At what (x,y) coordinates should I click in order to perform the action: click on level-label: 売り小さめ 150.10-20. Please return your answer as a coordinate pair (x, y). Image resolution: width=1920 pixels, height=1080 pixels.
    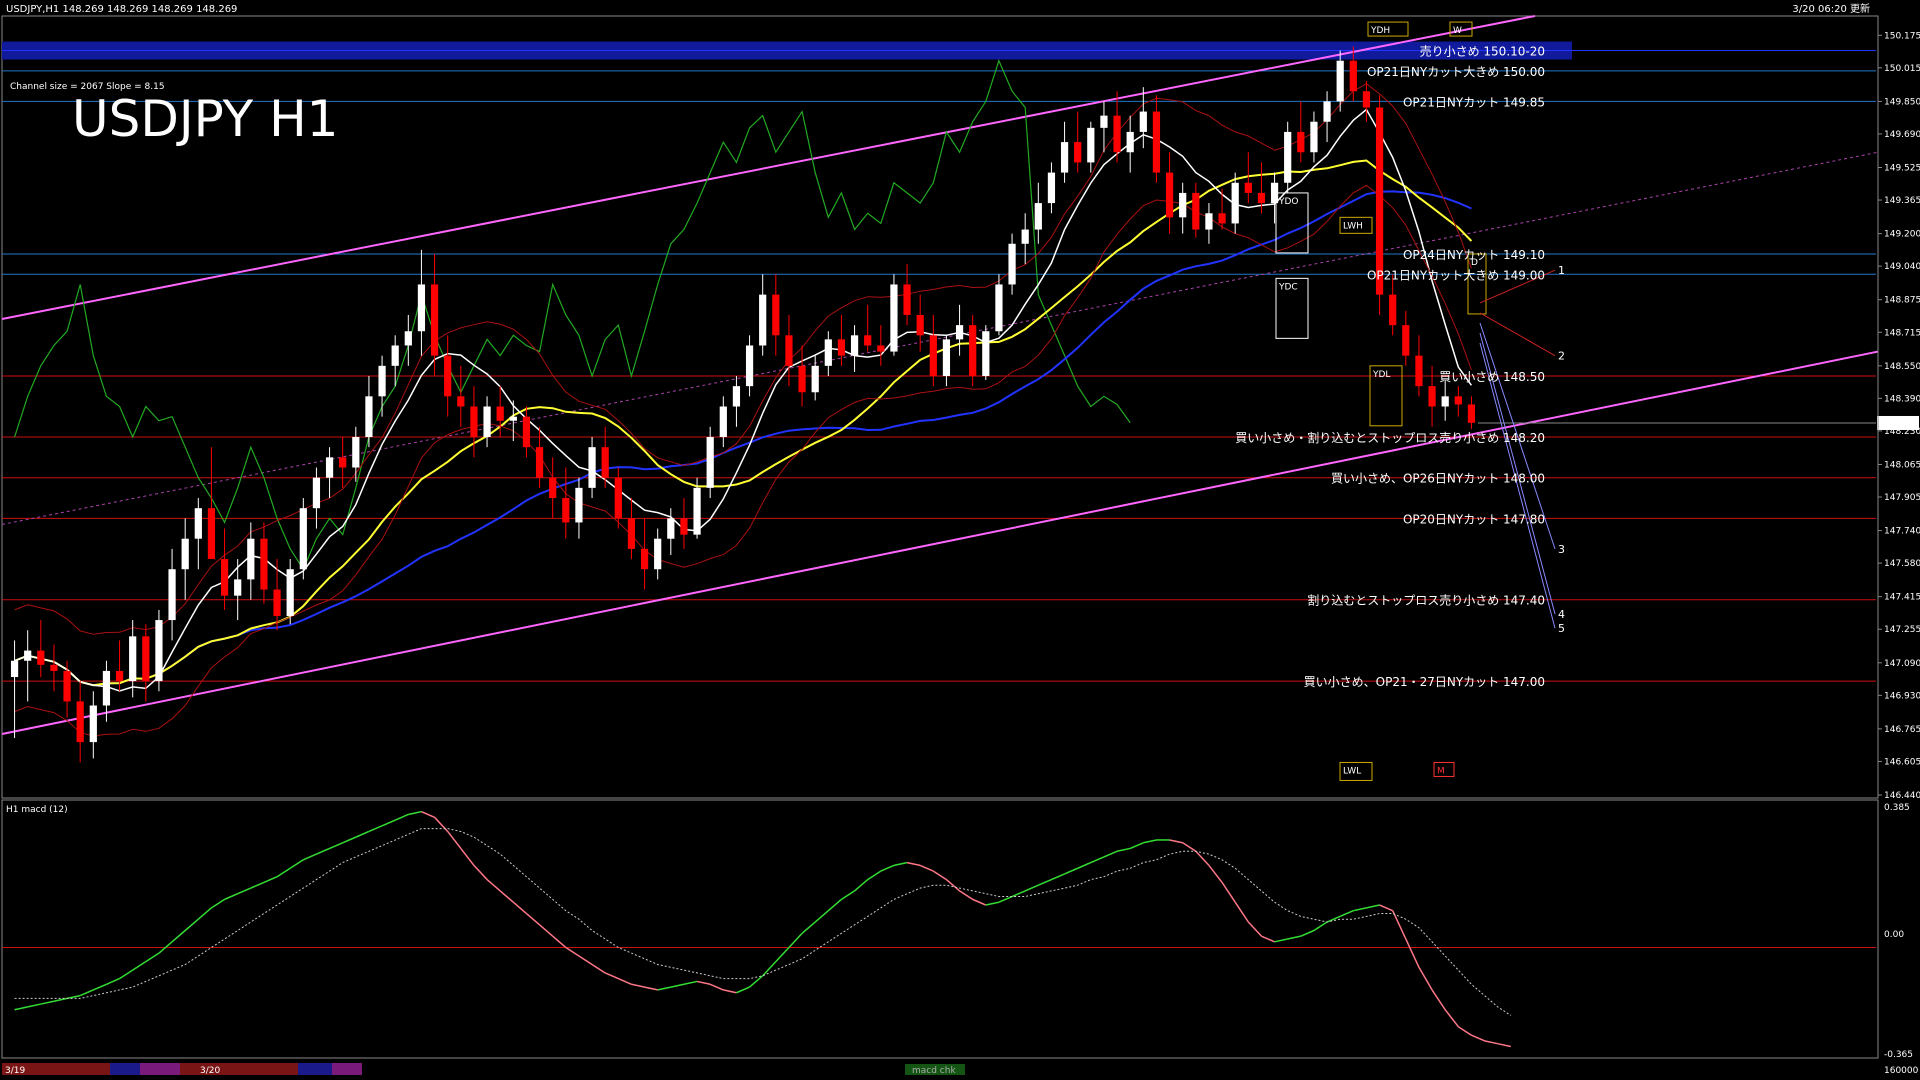
    Looking at the image, I should click on (1482, 51).